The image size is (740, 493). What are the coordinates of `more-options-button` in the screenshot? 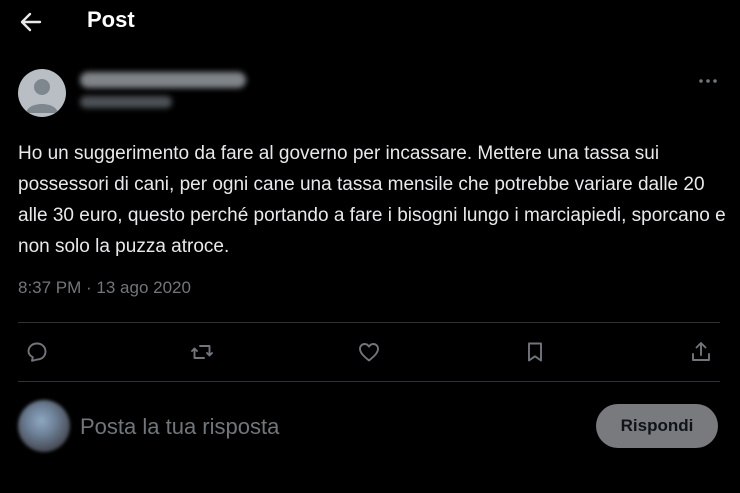 It's located at (709, 81).